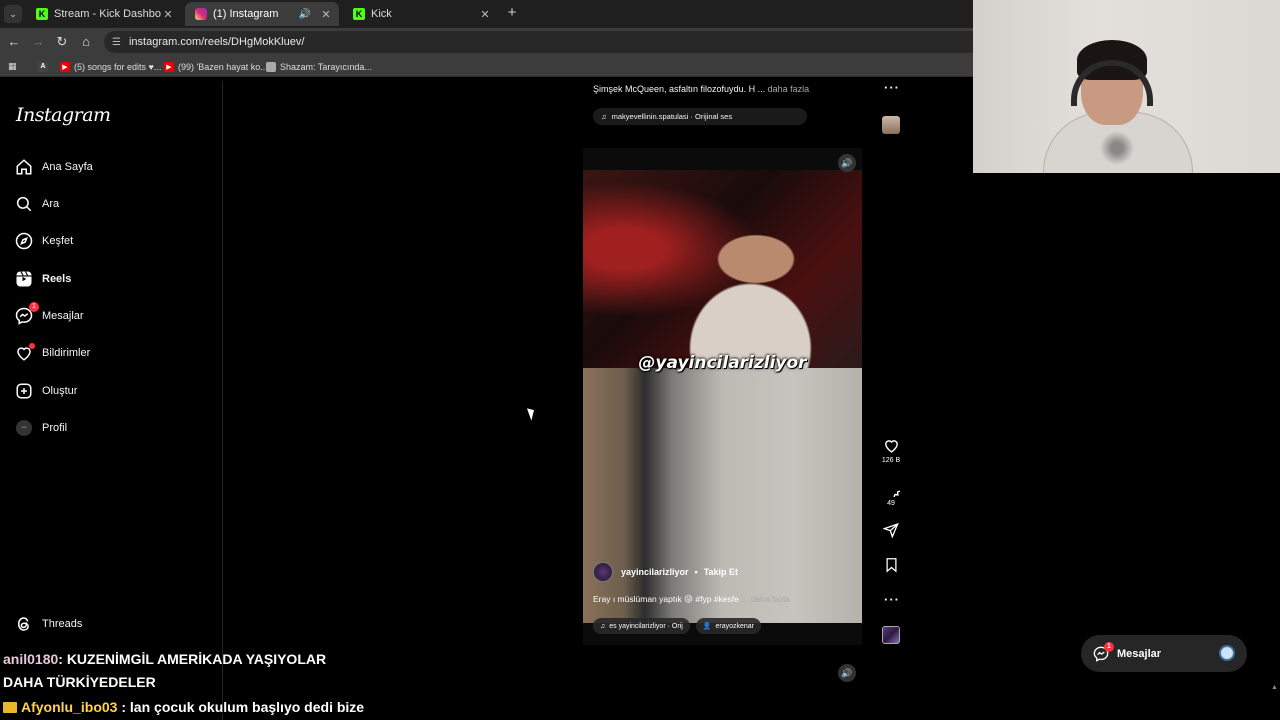  What do you see at coordinates (707, 626) in the screenshot?
I see `person-icon: 👤` at bounding box center [707, 626].